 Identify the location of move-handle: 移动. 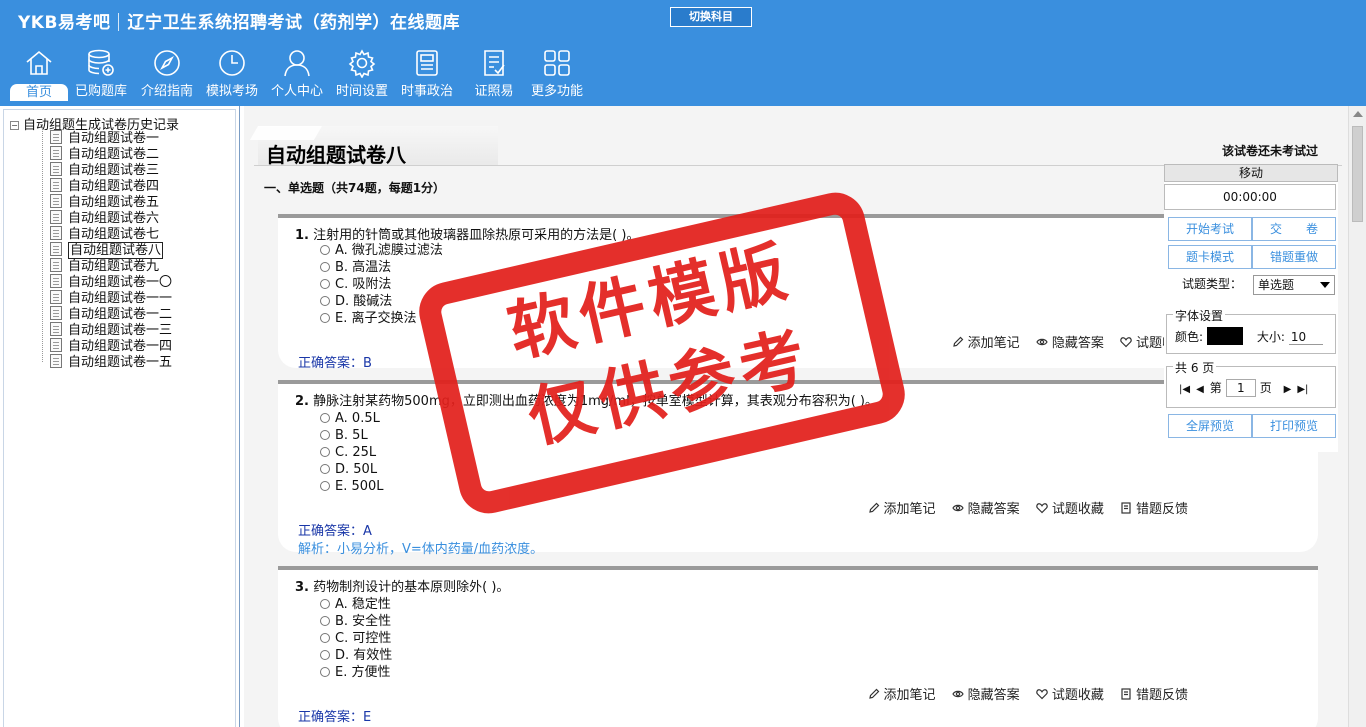
(1251, 173).